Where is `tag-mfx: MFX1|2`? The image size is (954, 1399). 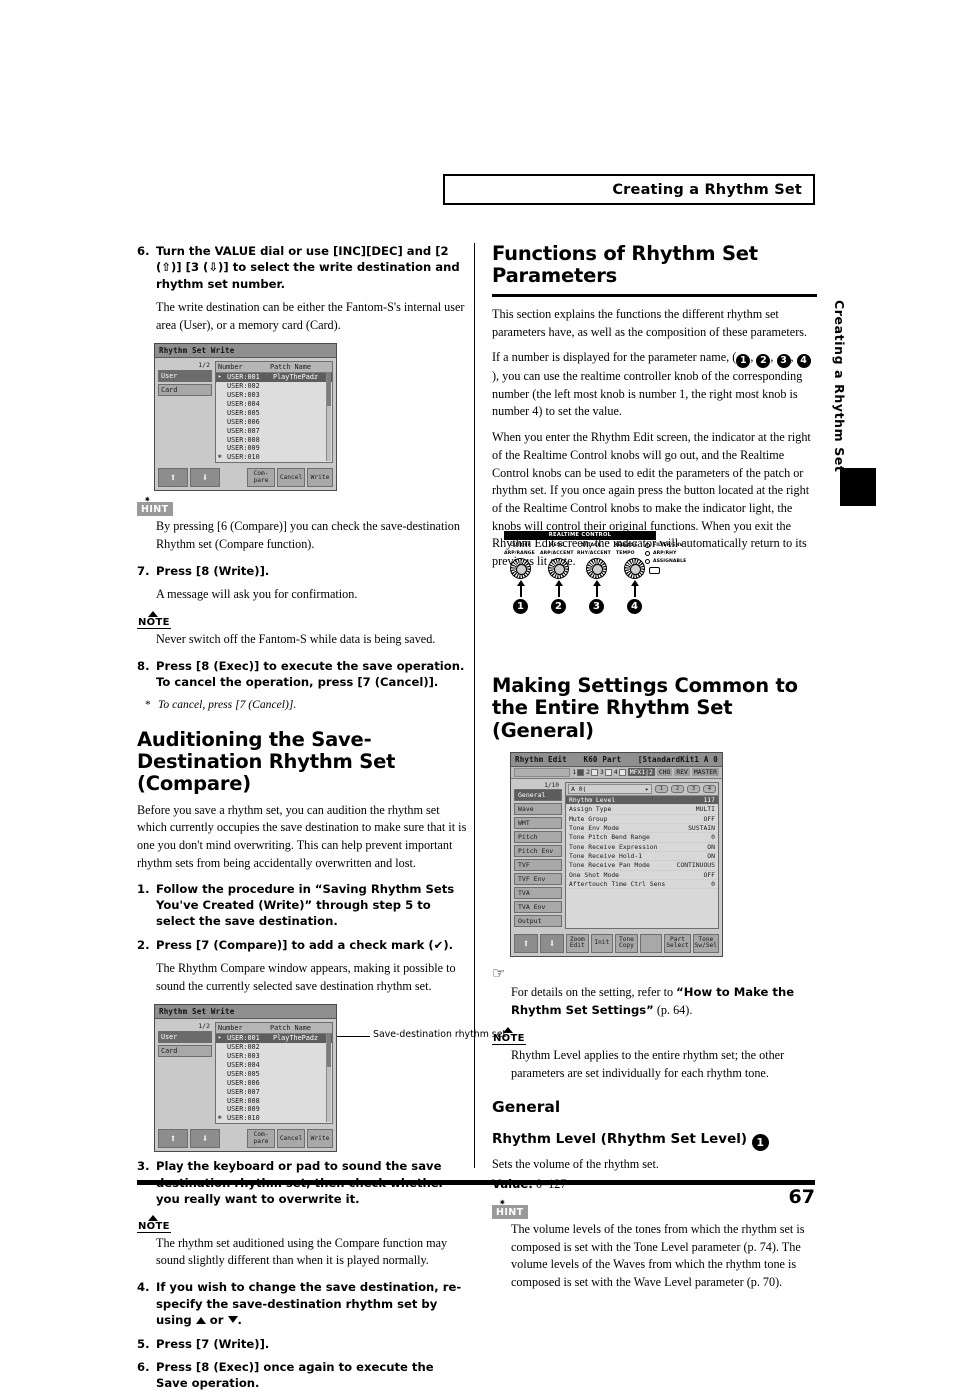 tag-mfx: MFX1|2 is located at coordinates (641, 772).